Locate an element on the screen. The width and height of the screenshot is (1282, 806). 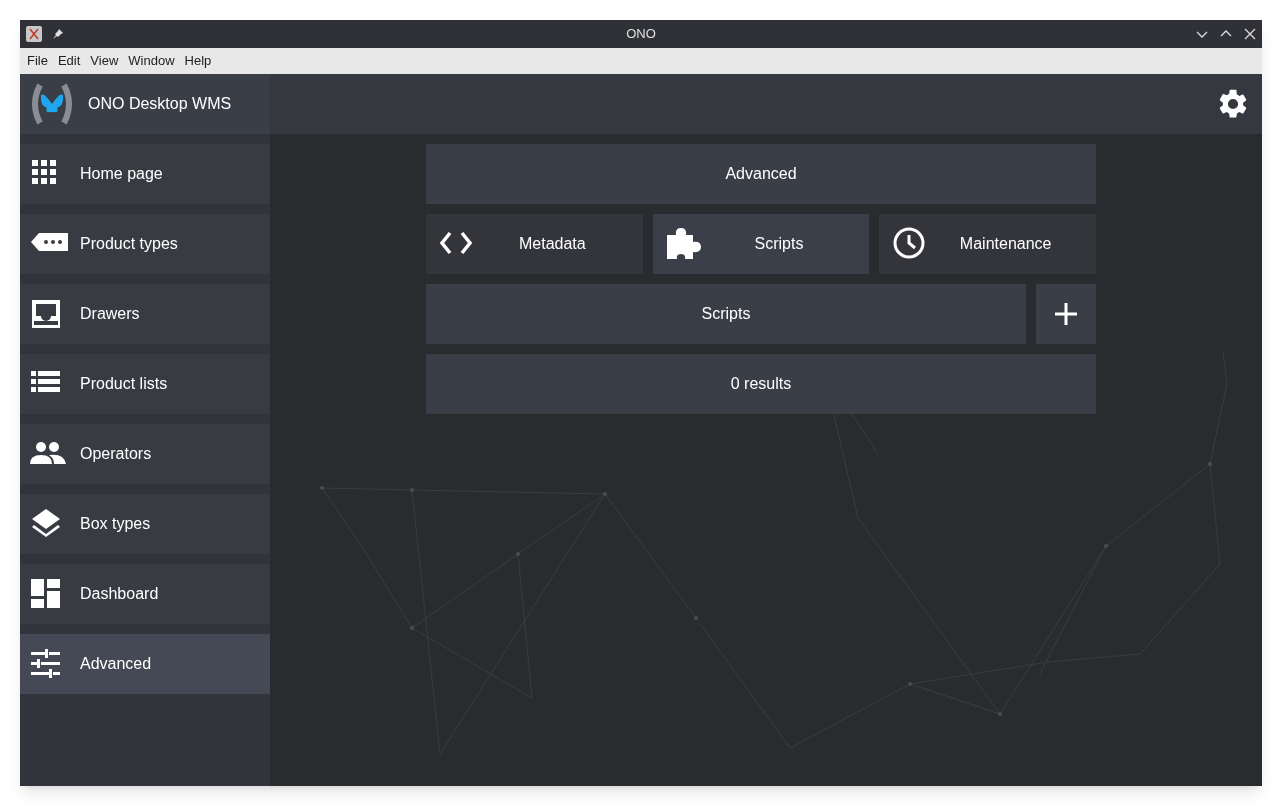
nav-item: Product lists is located at coordinates (145, 384).